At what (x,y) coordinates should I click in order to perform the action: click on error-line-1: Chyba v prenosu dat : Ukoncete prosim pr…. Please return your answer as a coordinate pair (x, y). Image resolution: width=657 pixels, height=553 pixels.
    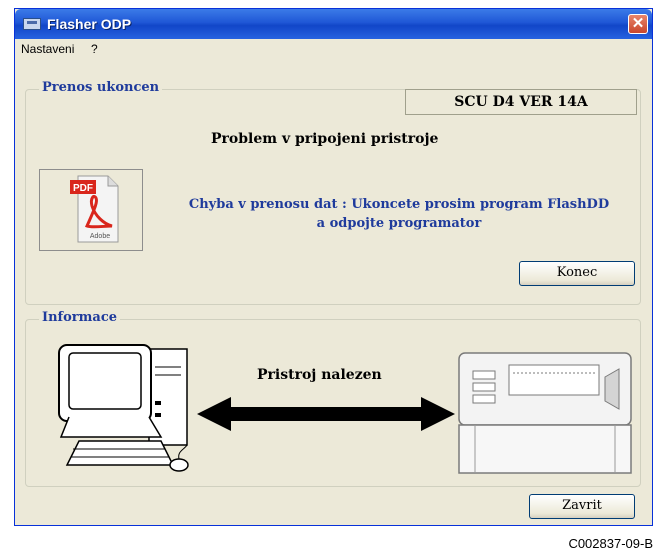
    Looking at the image, I should click on (399, 204).